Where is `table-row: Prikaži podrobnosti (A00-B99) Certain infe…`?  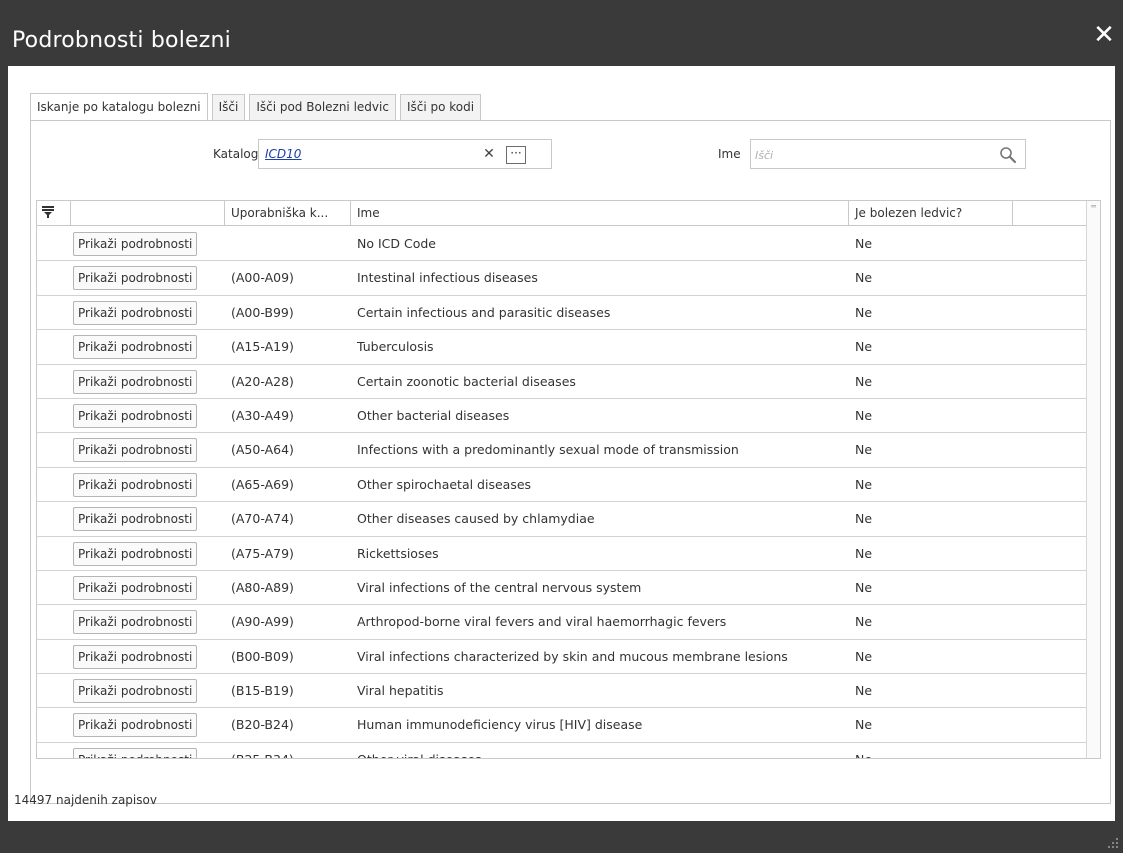 table-row: Prikaži podrobnosti (A00-B99) Certain infe… is located at coordinates (562, 313).